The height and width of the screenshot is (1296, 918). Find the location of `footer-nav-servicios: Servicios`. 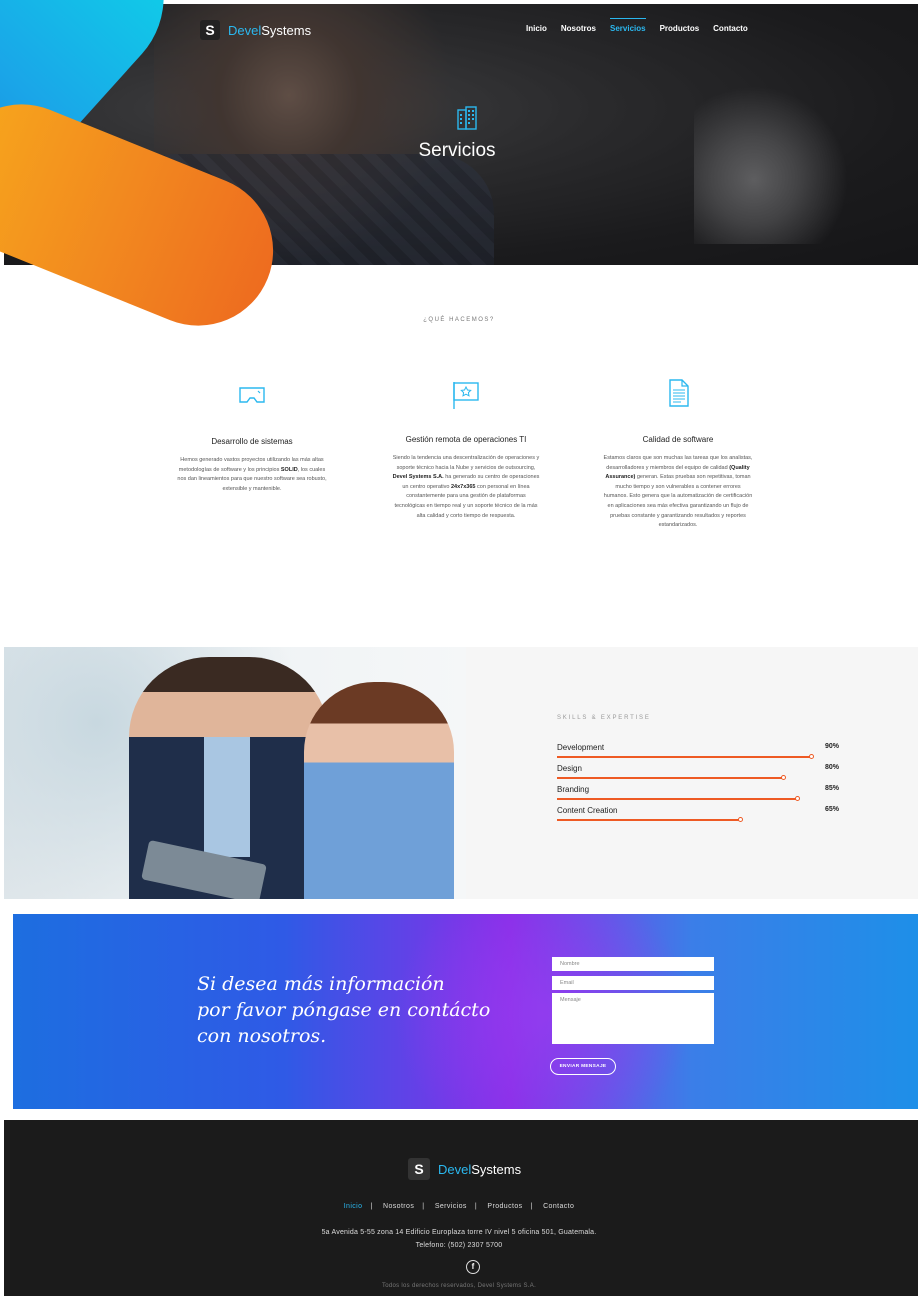

footer-nav-servicios: Servicios is located at coordinates (451, 1206).